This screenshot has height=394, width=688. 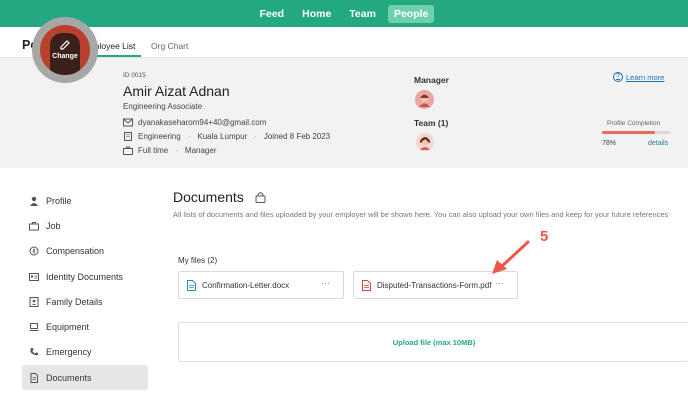 What do you see at coordinates (169, 46) in the screenshot?
I see `tab-org-chart: Org Chart` at bounding box center [169, 46].